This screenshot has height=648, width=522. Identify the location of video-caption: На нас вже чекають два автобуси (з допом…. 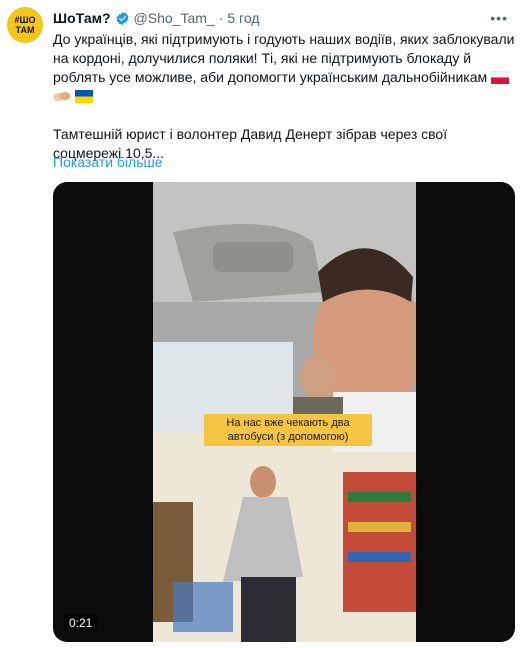
(288, 430).